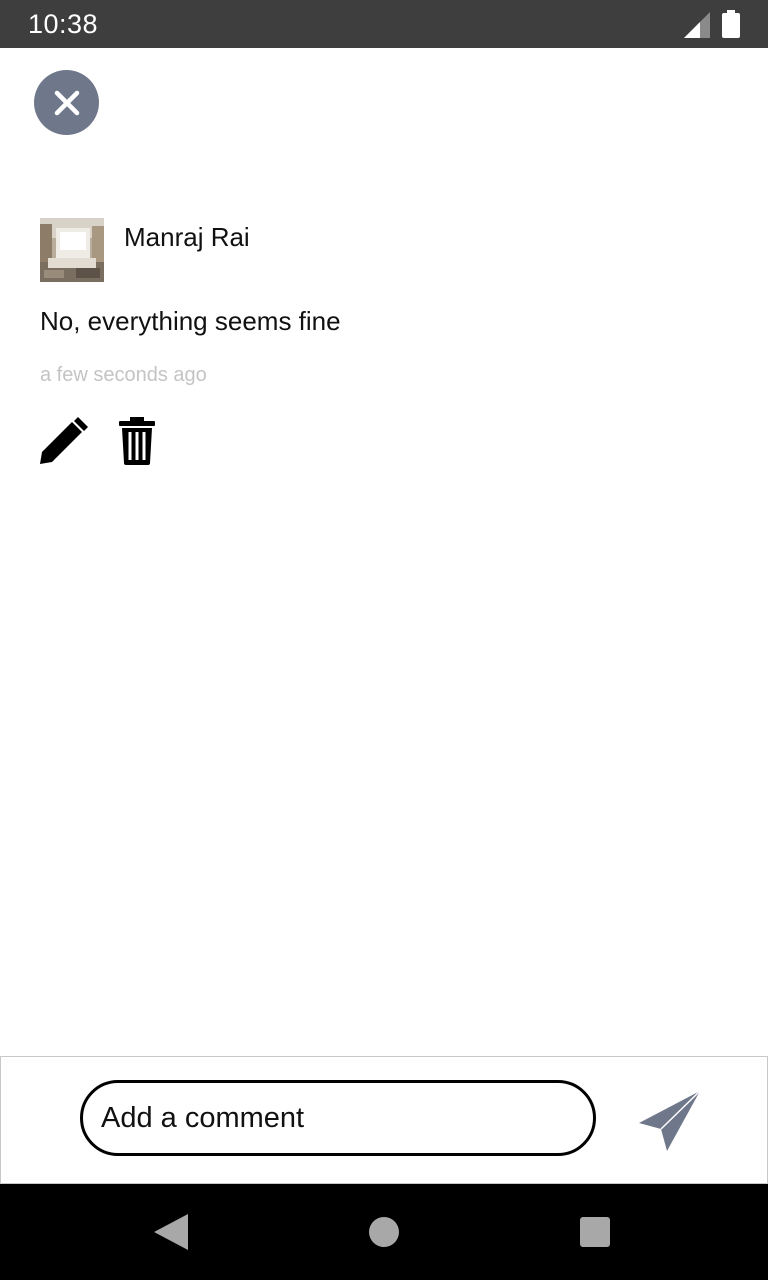  Describe the element at coordinates (171, 1232) in the screenshot. I see `back-icon` at that location.